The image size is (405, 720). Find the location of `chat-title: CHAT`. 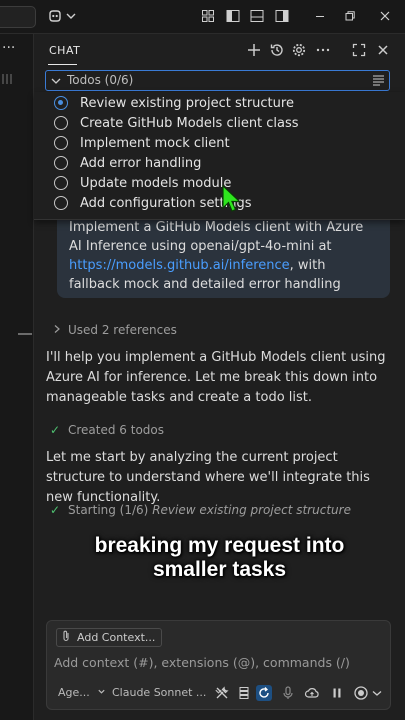

chat-title: CHAT is located at coordinates (64, 50).